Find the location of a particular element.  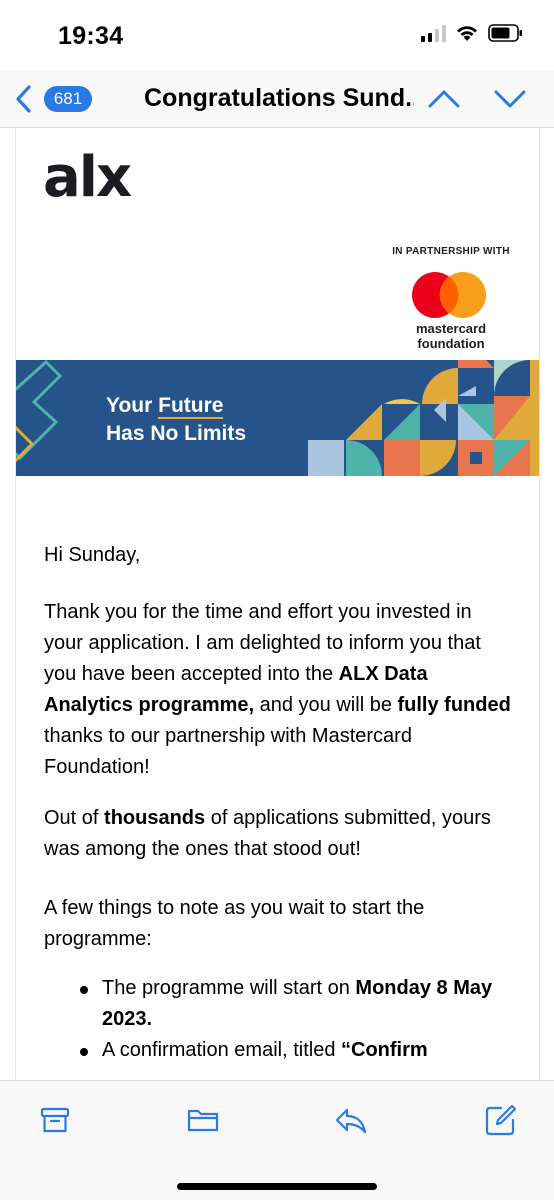

chevron-down-icon is located at coordinates (510, 99).